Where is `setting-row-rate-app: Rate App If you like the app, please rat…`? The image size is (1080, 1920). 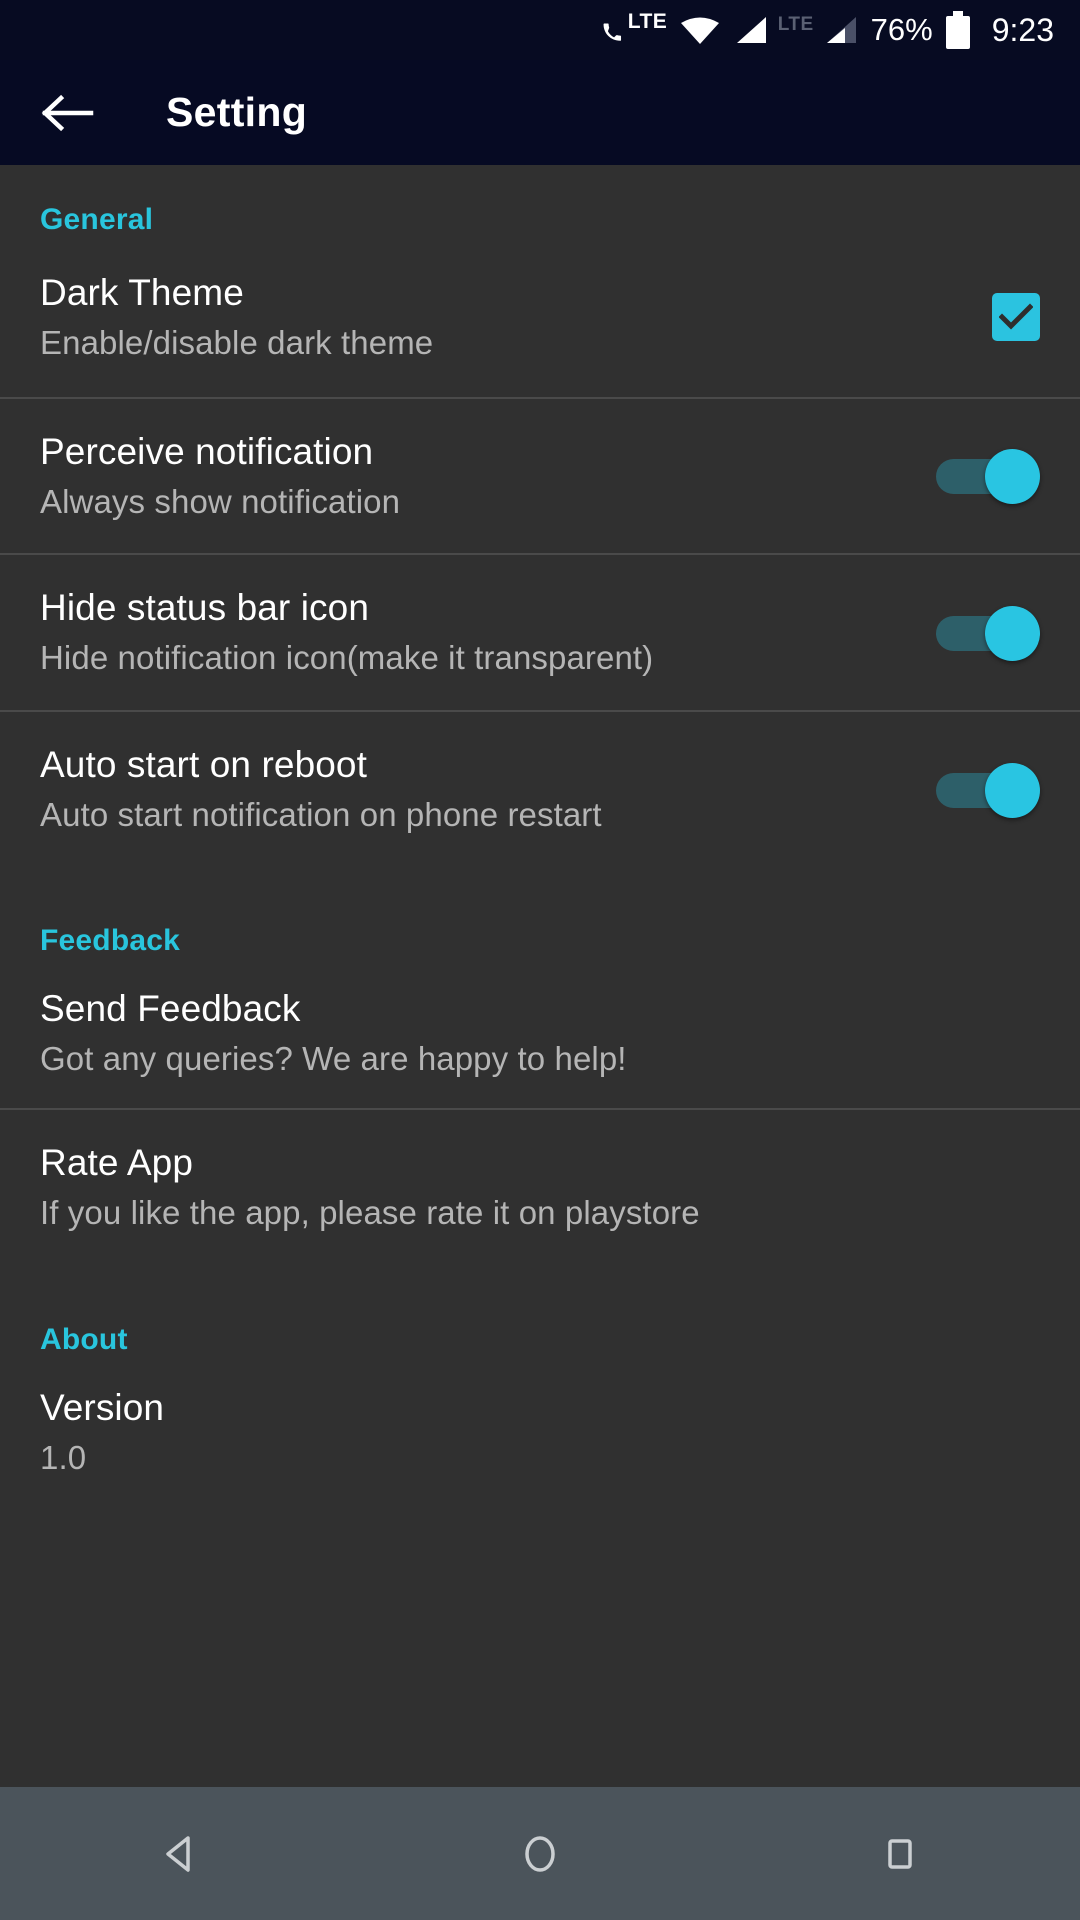 setting-row-rate-app: Rate App If you like the app, please rat… is located at coordinates (540, 1187).